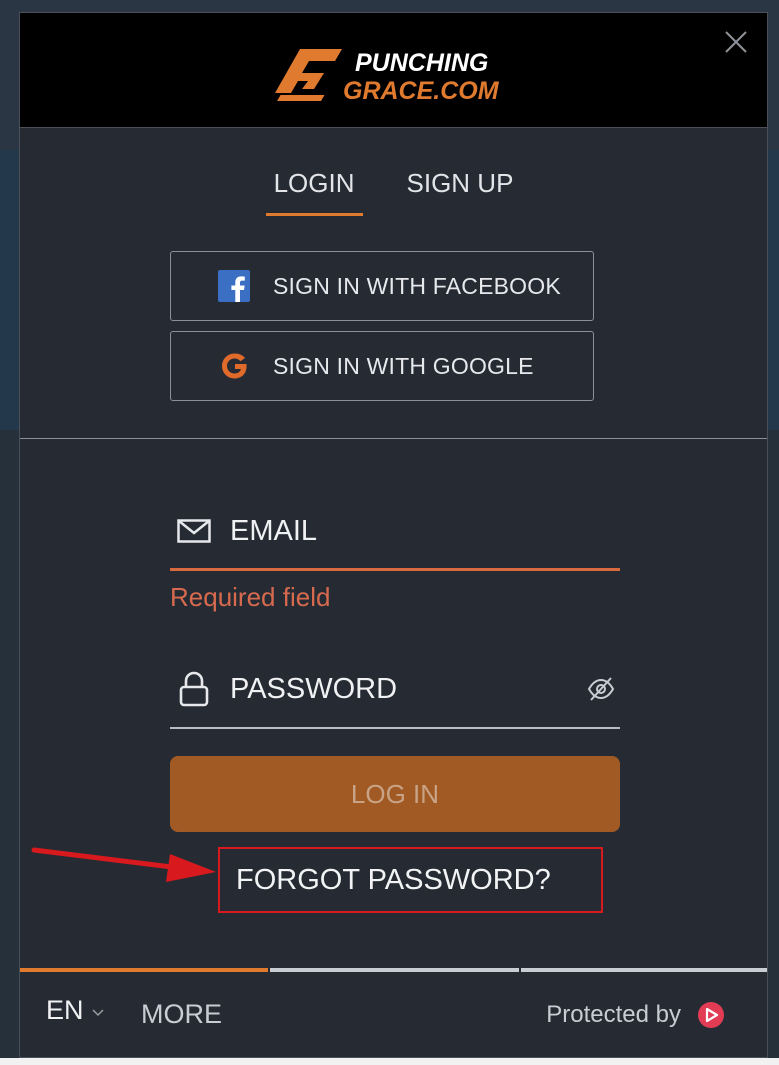 The width and height of the screenshot is (779, 1065). Describe the element at coordinates (601, 689) in the screenshot. I see `eye-slash-icon` at that location.